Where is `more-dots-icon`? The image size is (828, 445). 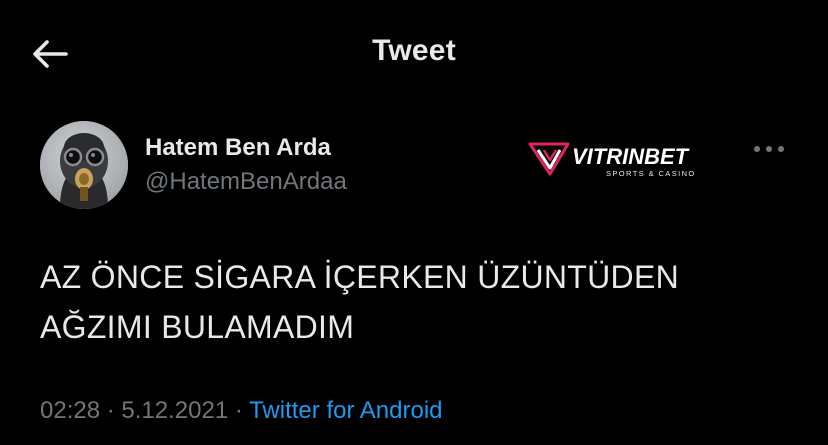 more-dots-icon is located at coordinates (769, 149).